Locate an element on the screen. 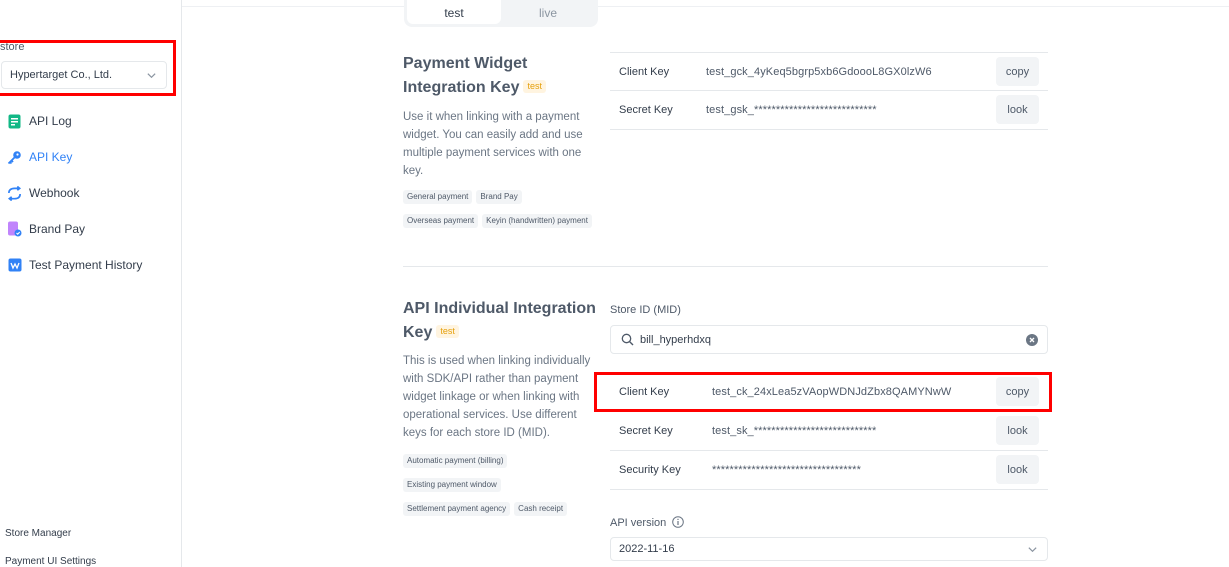 This screenshot has height=567, width=1229. document-icon is located at coordinates (14, 121).